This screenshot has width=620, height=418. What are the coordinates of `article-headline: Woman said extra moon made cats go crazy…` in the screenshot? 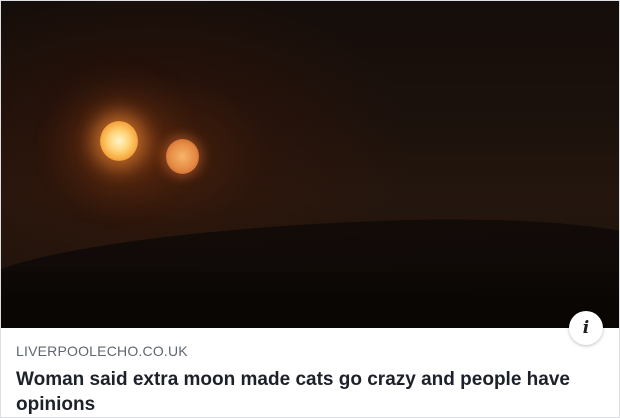 It's located at (296, 392).